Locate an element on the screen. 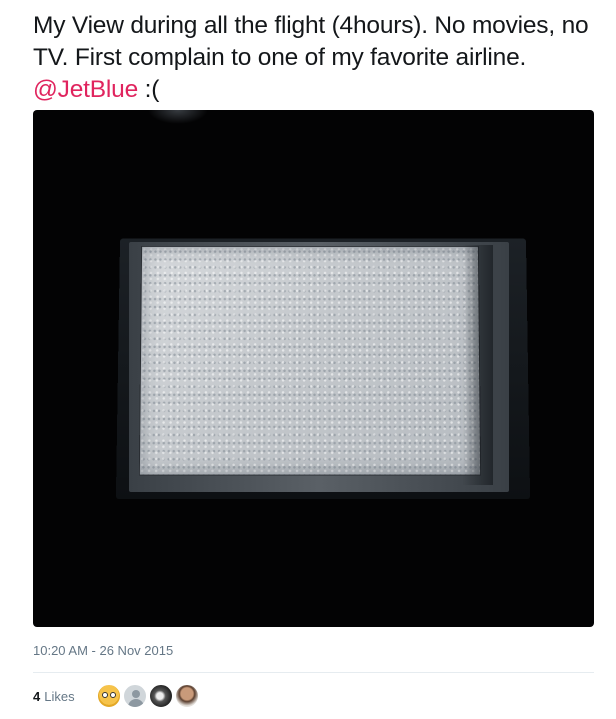  mention-link: @JetBlue is located at coordinates (85, 89).